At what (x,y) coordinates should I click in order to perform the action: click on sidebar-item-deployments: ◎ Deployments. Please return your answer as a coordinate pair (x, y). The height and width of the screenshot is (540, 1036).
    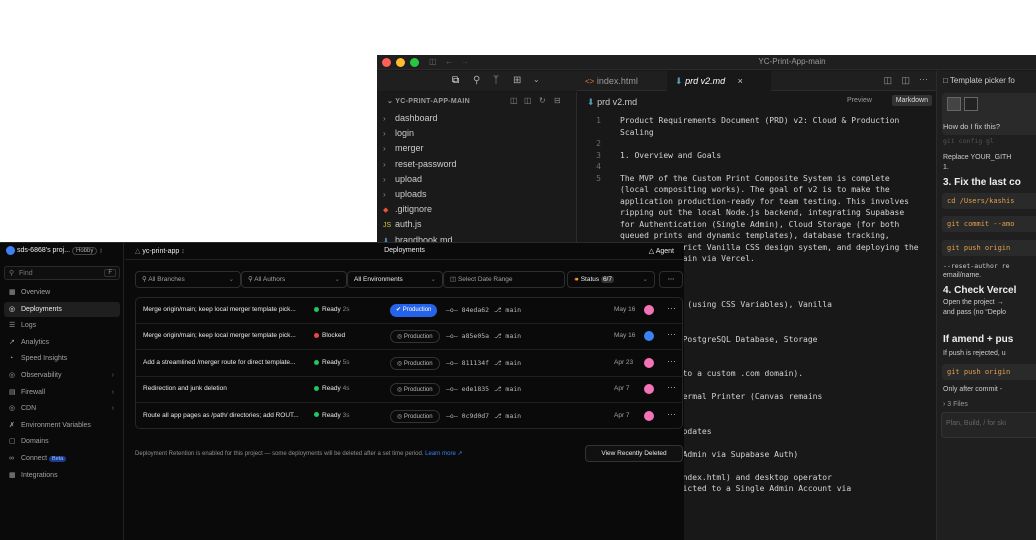
    Looking at the image, I should click on (62, 309).